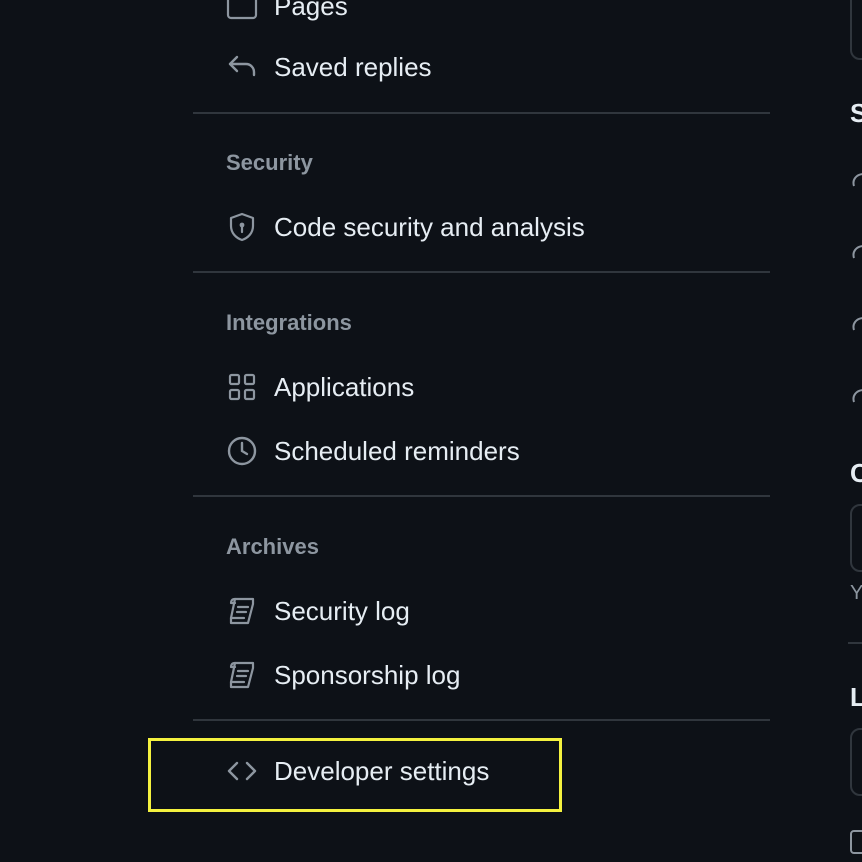 This screenshot has width=862, height=862. I want to click on sidebar-item-security-log: Security log, so click(318, 611).